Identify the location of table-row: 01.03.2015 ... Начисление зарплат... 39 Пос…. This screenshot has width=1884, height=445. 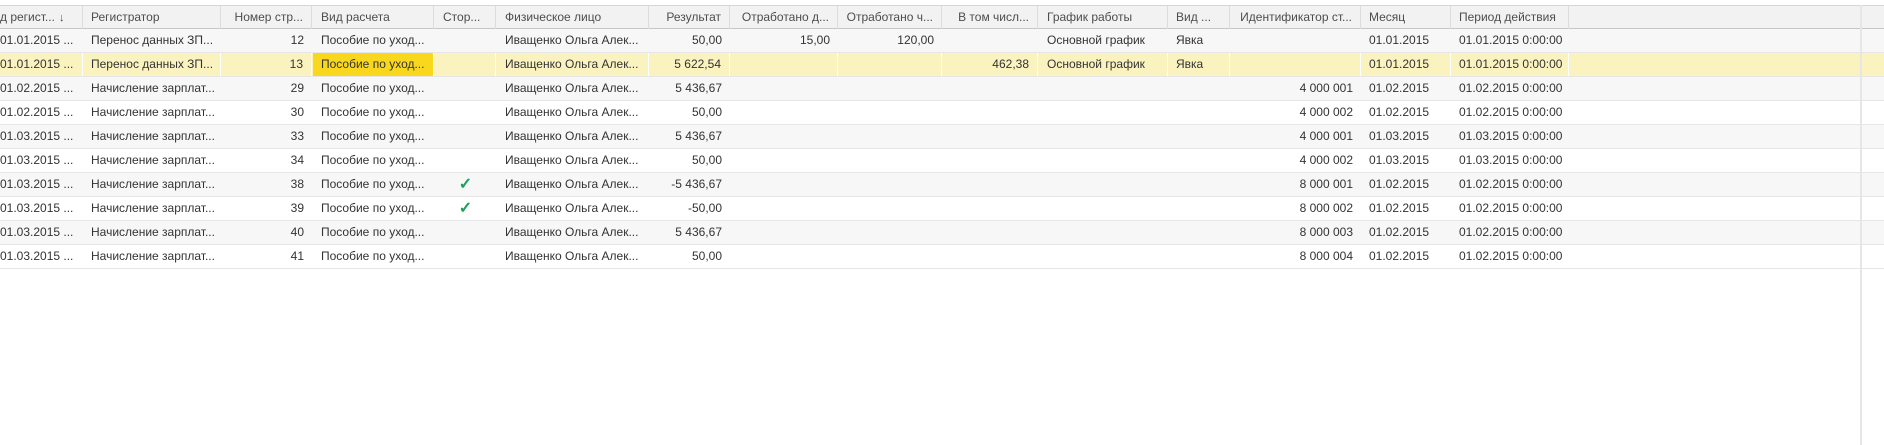
(942, 209).